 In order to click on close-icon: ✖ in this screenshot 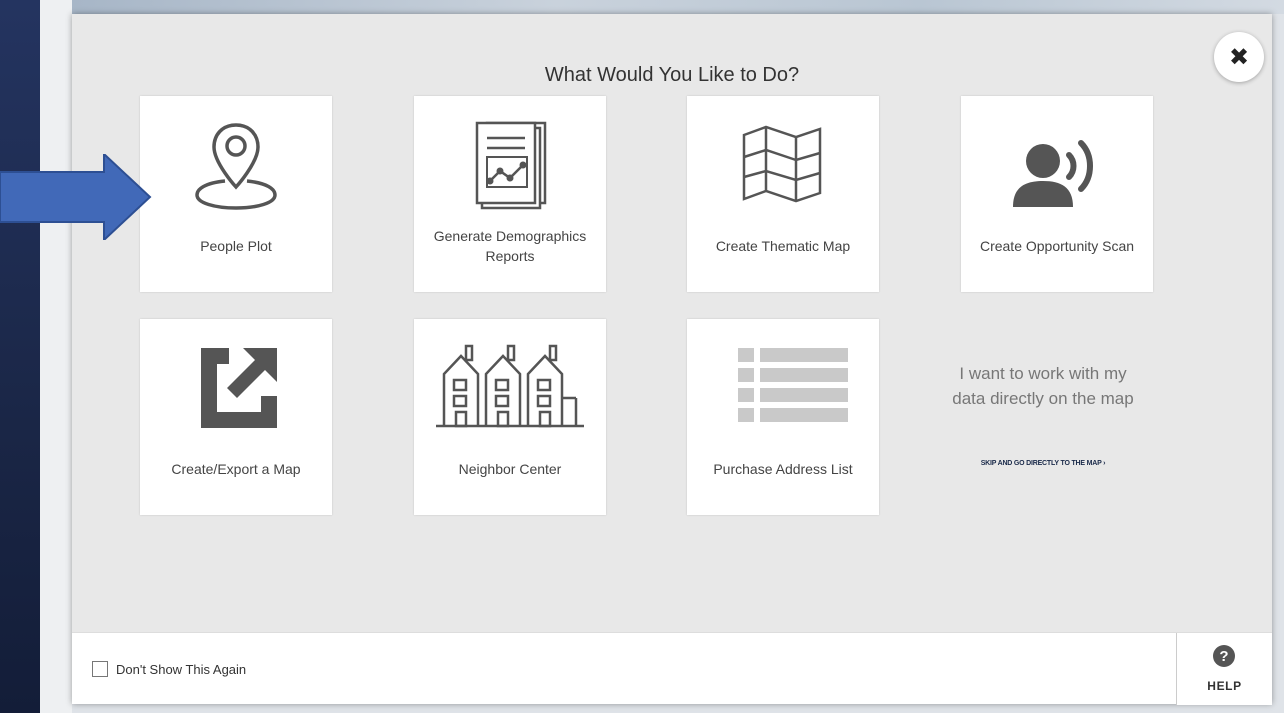, I will do `click(1239, 57)`.